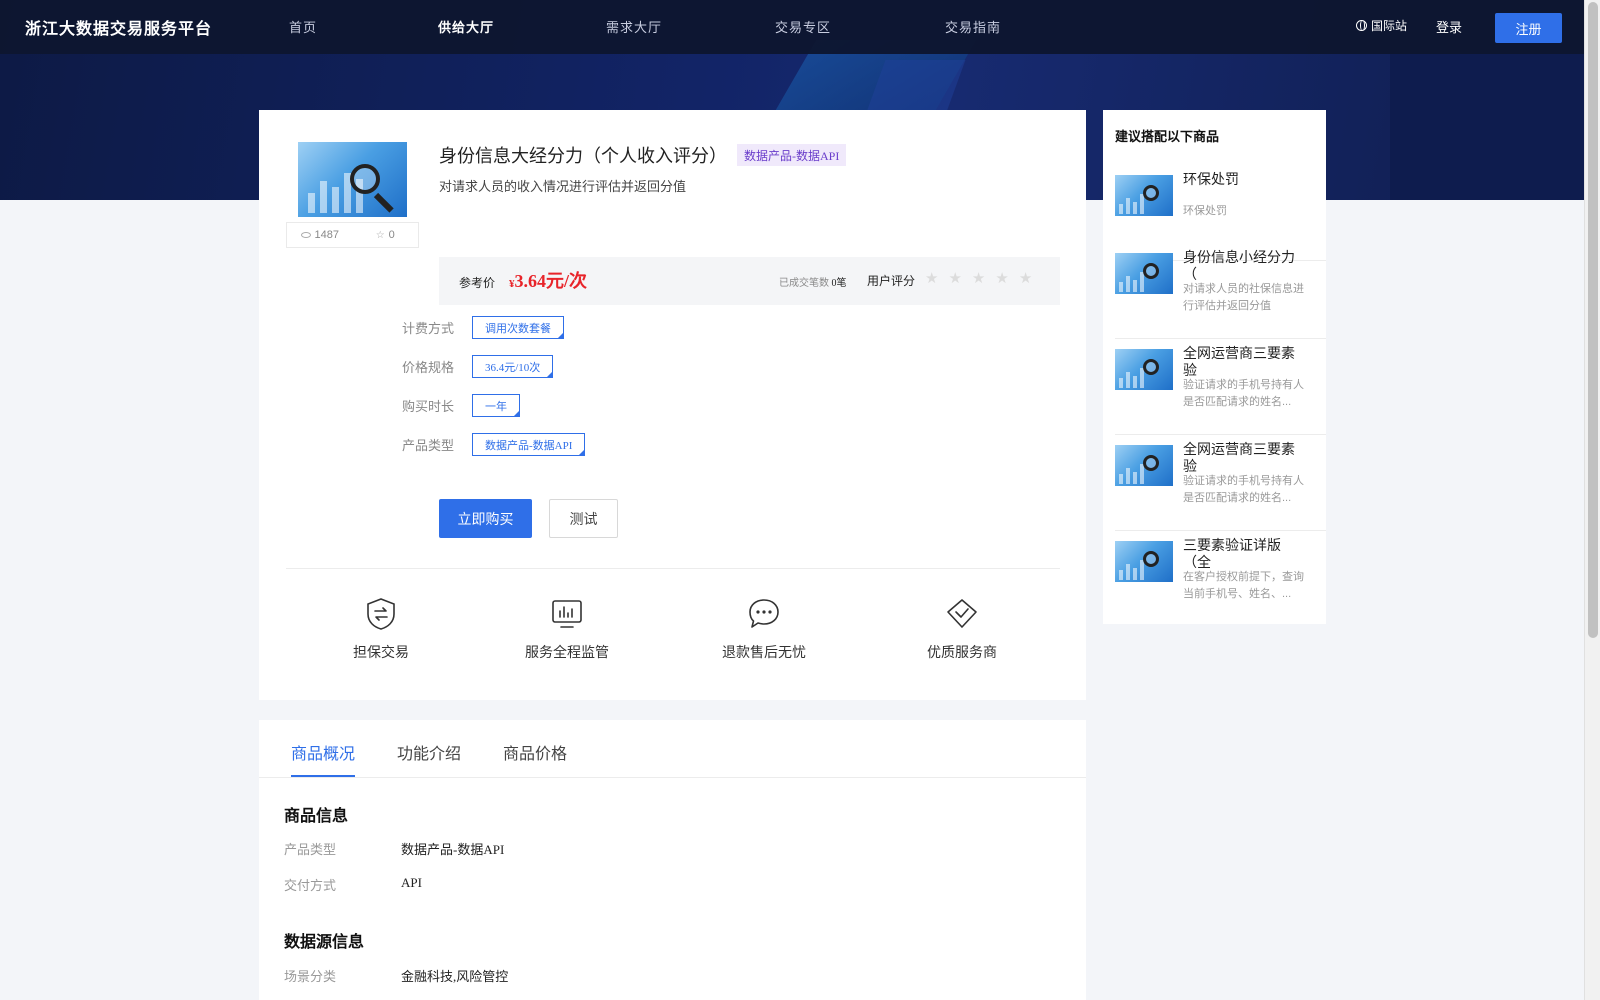 The image size is (1600, 1000). I want to click on tab-overview: 商品概况, so click(323, 748).